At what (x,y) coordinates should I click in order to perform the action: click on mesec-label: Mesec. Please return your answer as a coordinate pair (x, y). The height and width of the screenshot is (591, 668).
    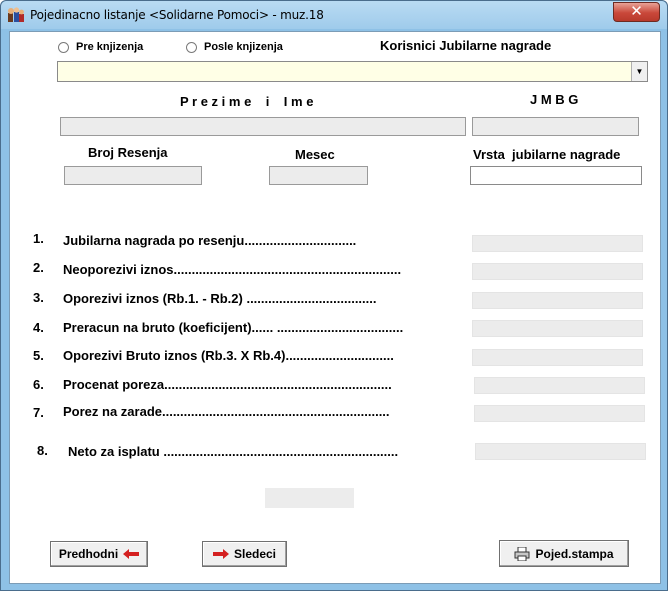
    Looking at the image, I should click on (315, 154).